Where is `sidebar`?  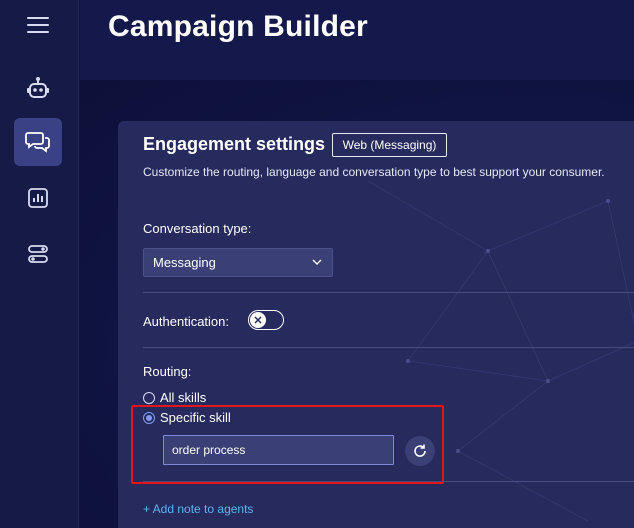 sidebar is located at coordinates (39, 264).